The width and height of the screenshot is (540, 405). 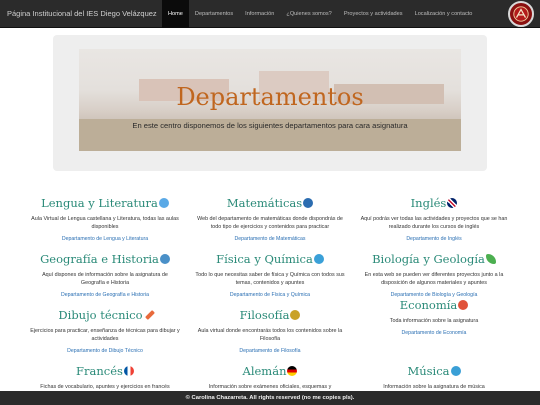 What do you see at coordinates (270, 97) in the screenshot?
I see `page-title: Departamentos` at bounding box center [270, 97].